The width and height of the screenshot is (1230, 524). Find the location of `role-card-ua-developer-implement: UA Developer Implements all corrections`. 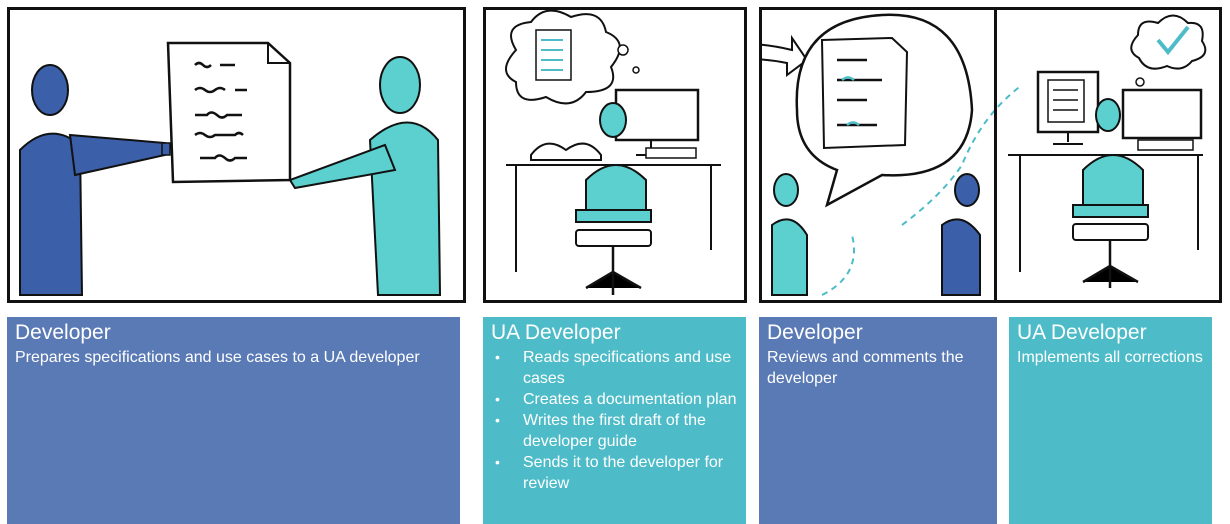

role-card-ua-developer-implement: UA Developer Implements all corrections is located at coordinates (1110, 420).